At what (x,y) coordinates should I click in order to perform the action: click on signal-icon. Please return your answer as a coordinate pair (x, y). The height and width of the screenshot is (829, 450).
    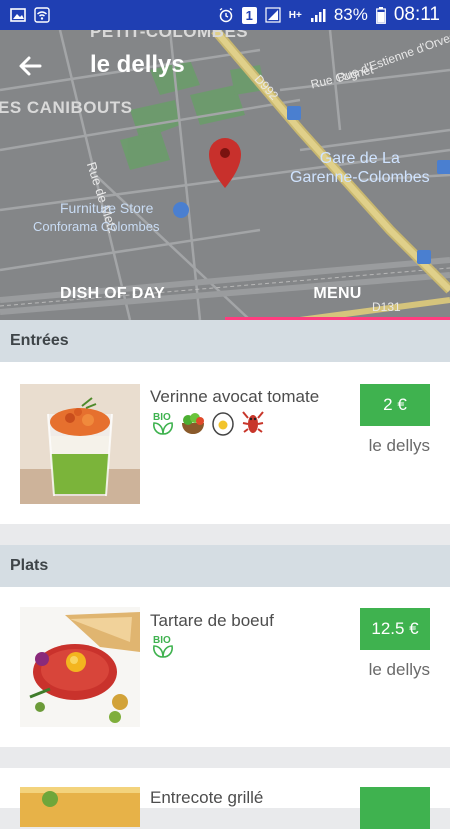
    Looking at the image, I should click on (273, 15).